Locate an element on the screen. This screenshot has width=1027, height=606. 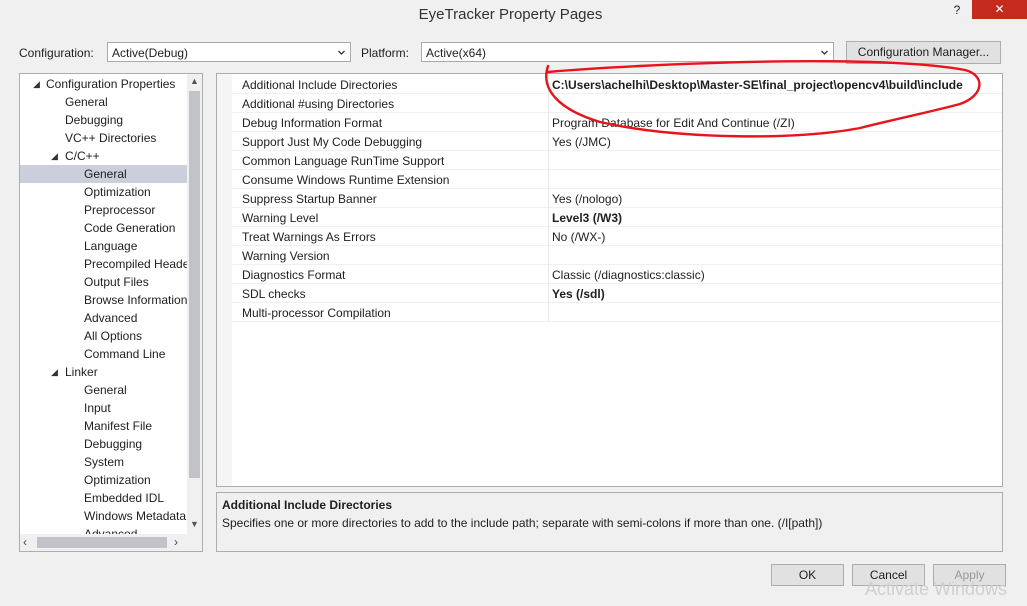
tree-item: Embedded IDL is located at coordinates (103, 498).